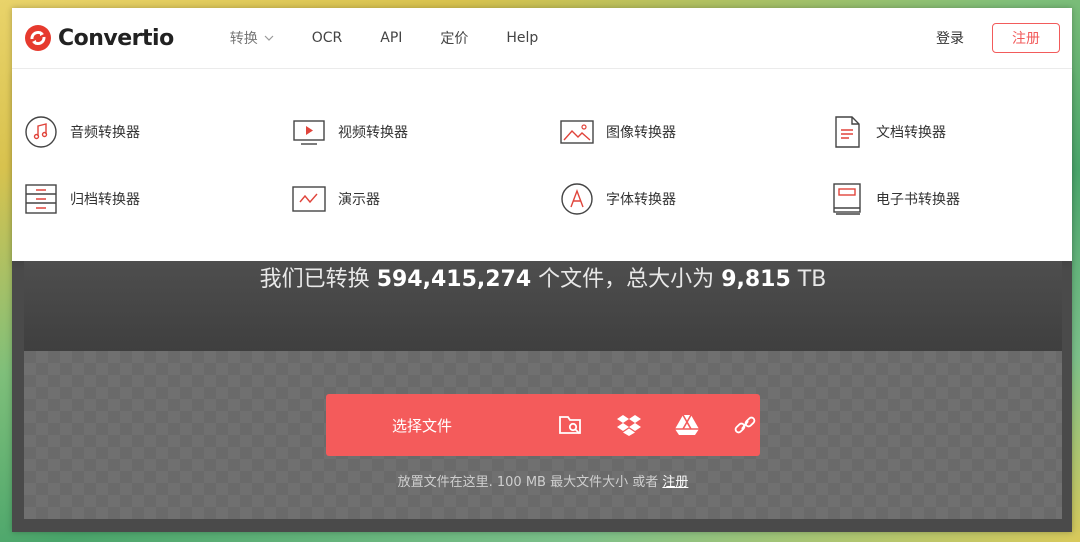 The width and height of the screenshot is (1080, 542). What do you see at coordinates (675, 482) in the screenshot?
I see `hint-signup-link: 注册` at bounding box center [675, 482].